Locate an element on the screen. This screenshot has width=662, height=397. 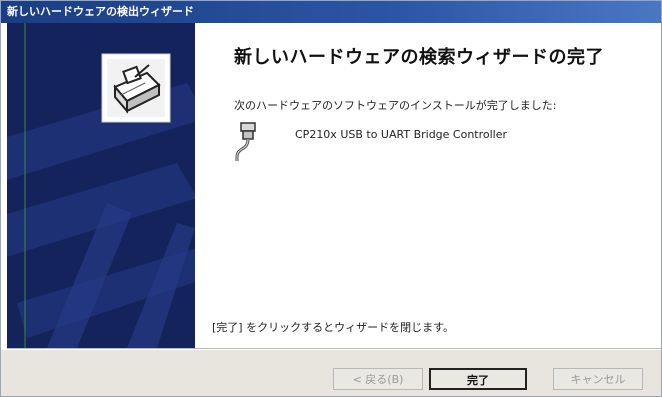
device-name: CP210x USB to UART Bridge Controller is located at coordinates (401, 134).